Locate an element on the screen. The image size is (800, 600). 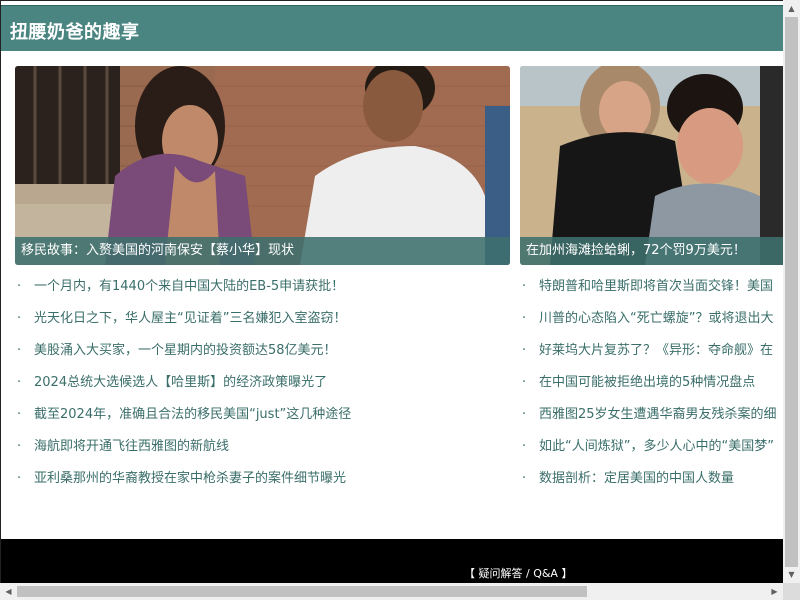
news-link: 海航即将开通飞往西雅图的新航线 is located at coordinates (131, 446).